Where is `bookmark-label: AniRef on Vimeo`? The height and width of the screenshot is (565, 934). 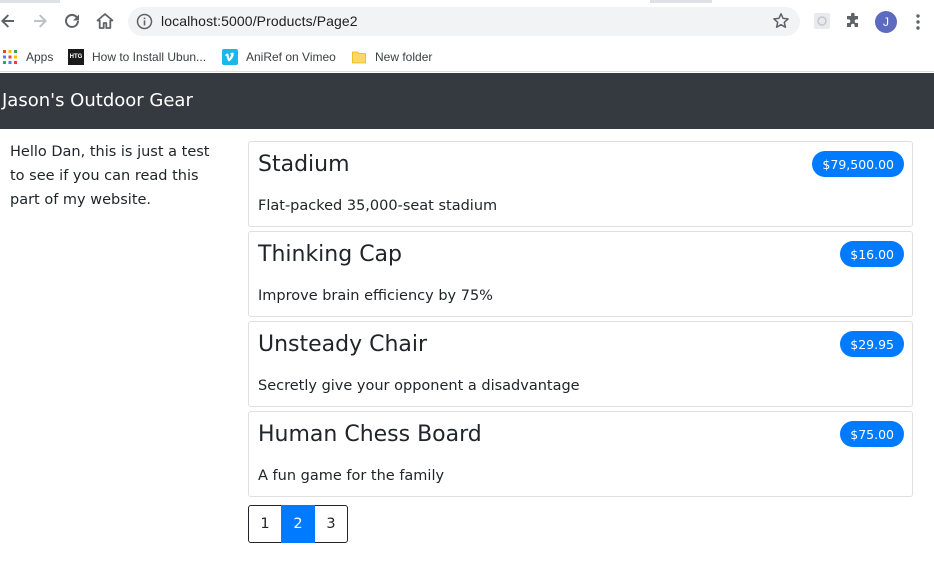
bookmark-label: AniRef on Vimeo is located at coordinates (291, 57).